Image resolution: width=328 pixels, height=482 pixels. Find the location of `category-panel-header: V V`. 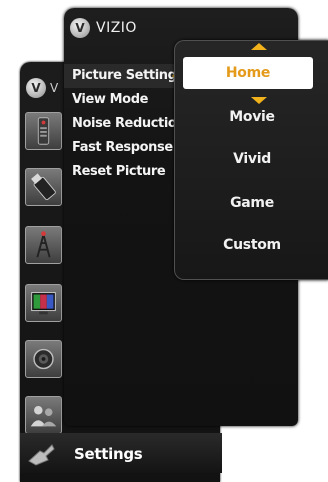

category-panel-header: V V is located at coordinates (42, 88).